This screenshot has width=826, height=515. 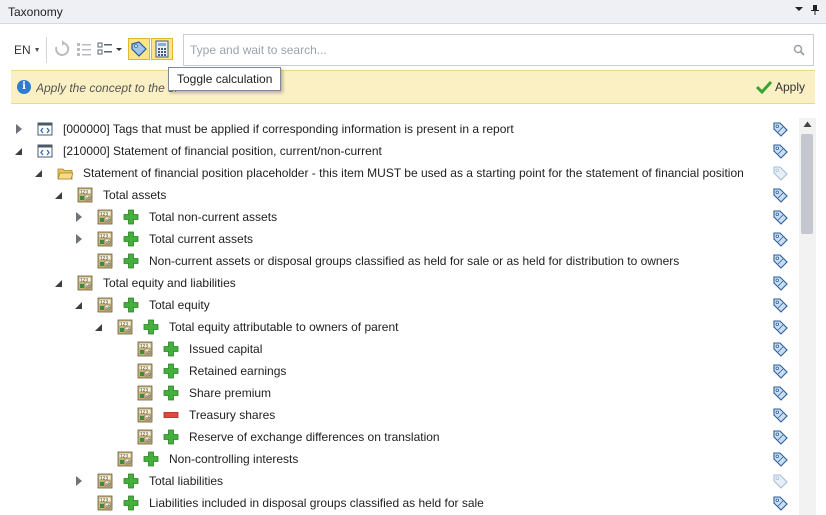 What do you see at coordinates (139, 49) in the screenshot?
I see `tag-toggle-icon` at bounding box center [139, 49].